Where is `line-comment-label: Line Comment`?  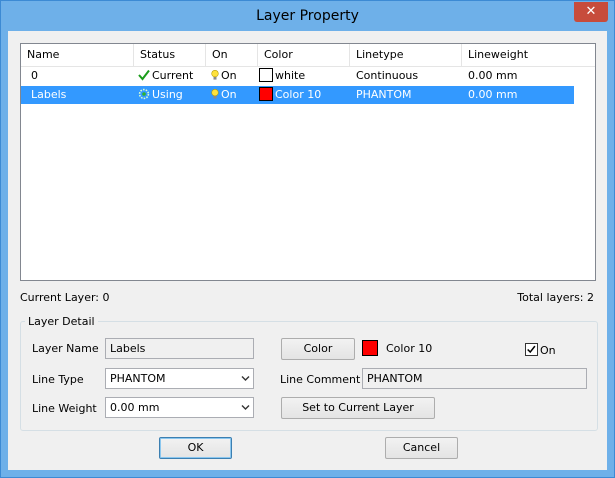
line-comment-label: Line Comment is located at coordinates (320, 379).